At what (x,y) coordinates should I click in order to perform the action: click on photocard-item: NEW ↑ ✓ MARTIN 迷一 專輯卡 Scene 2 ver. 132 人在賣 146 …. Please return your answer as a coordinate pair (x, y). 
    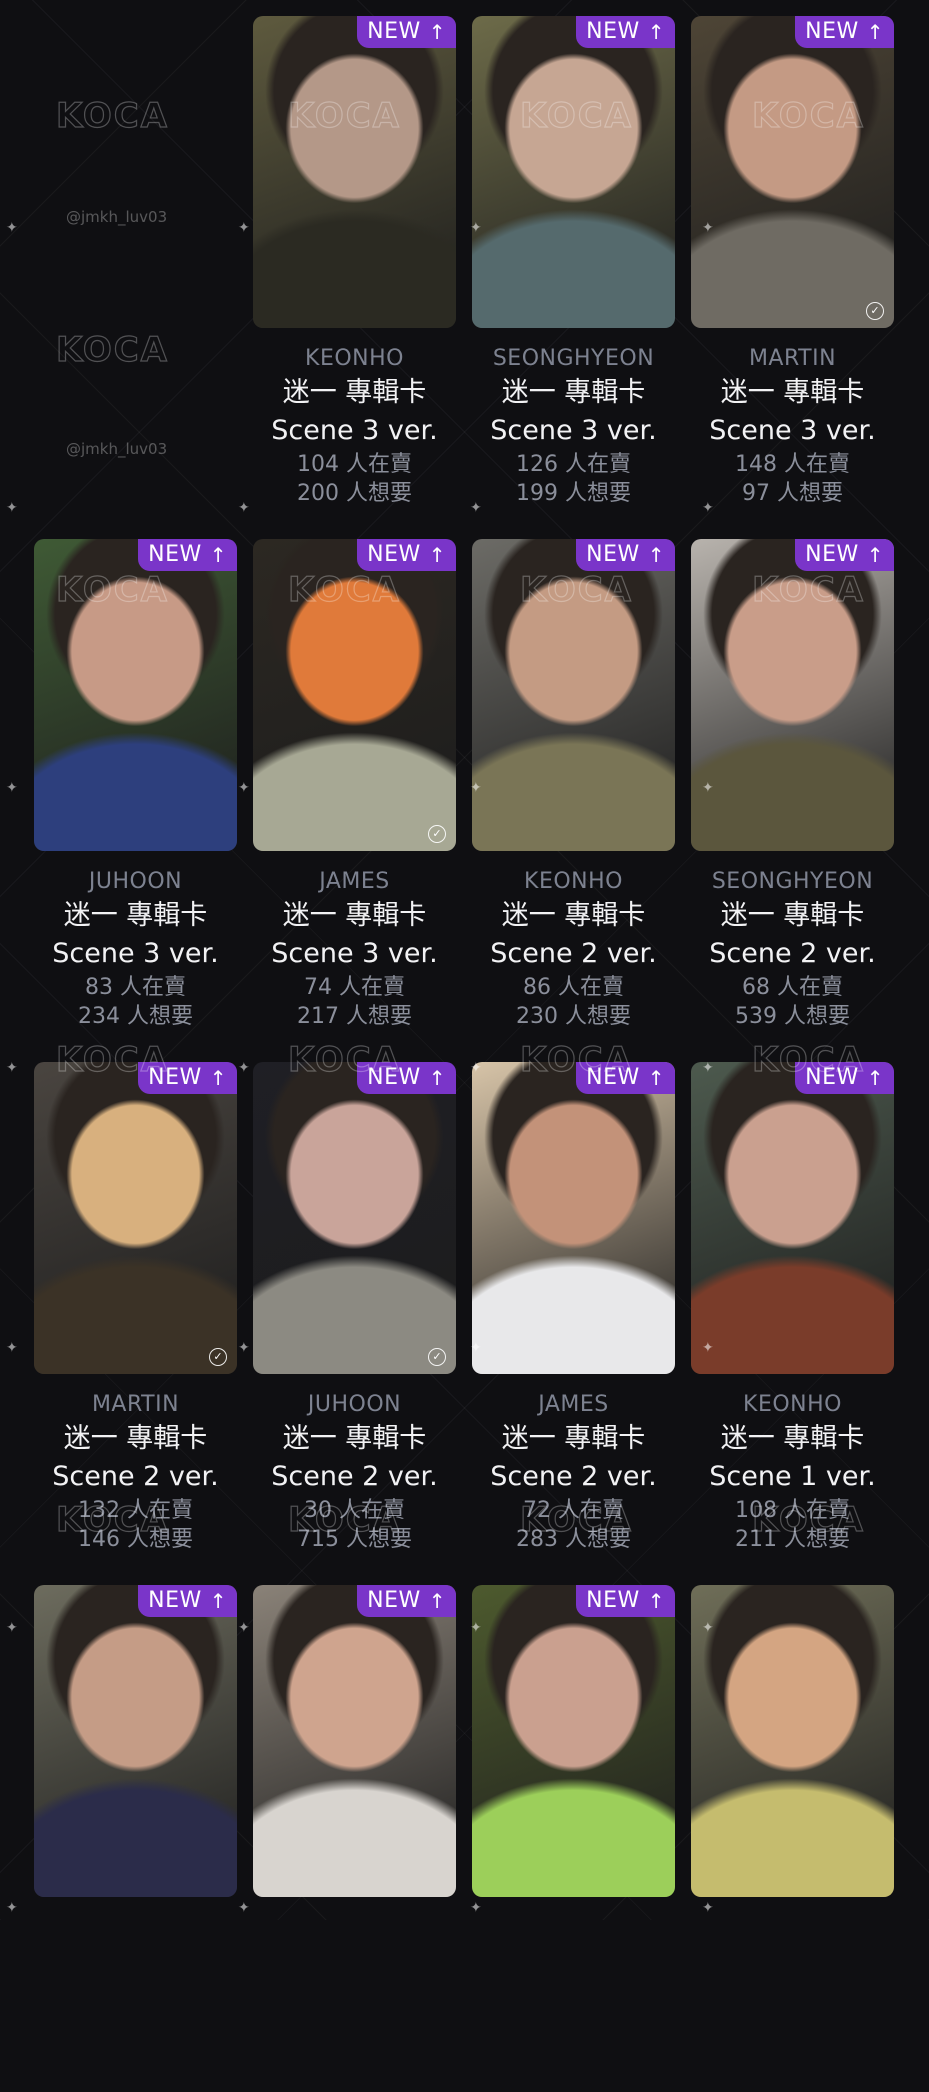
    Looking at the image, I should click on (135, 1315).